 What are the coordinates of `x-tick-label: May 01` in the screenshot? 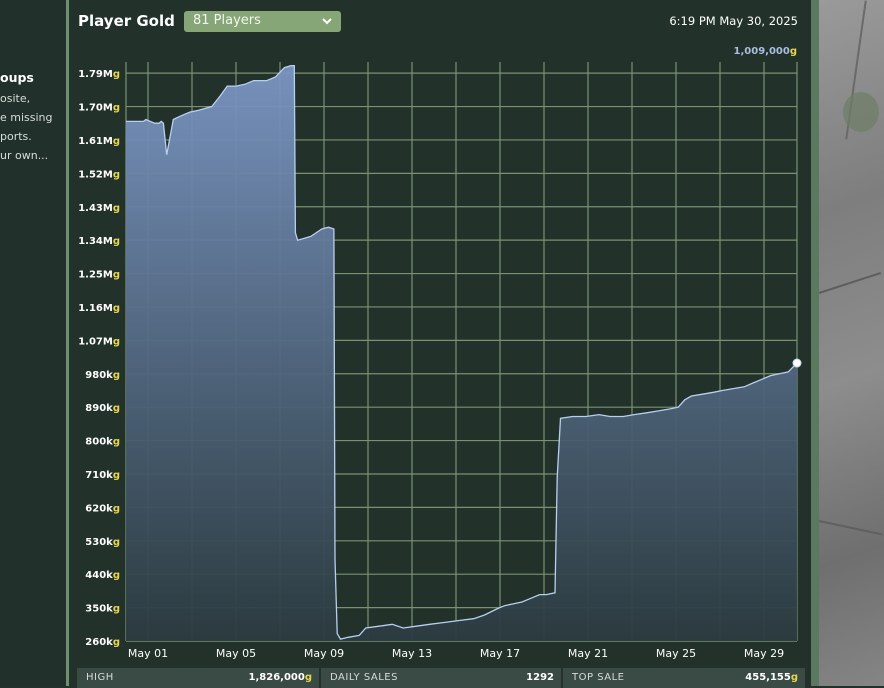 It's located at (148, 653).